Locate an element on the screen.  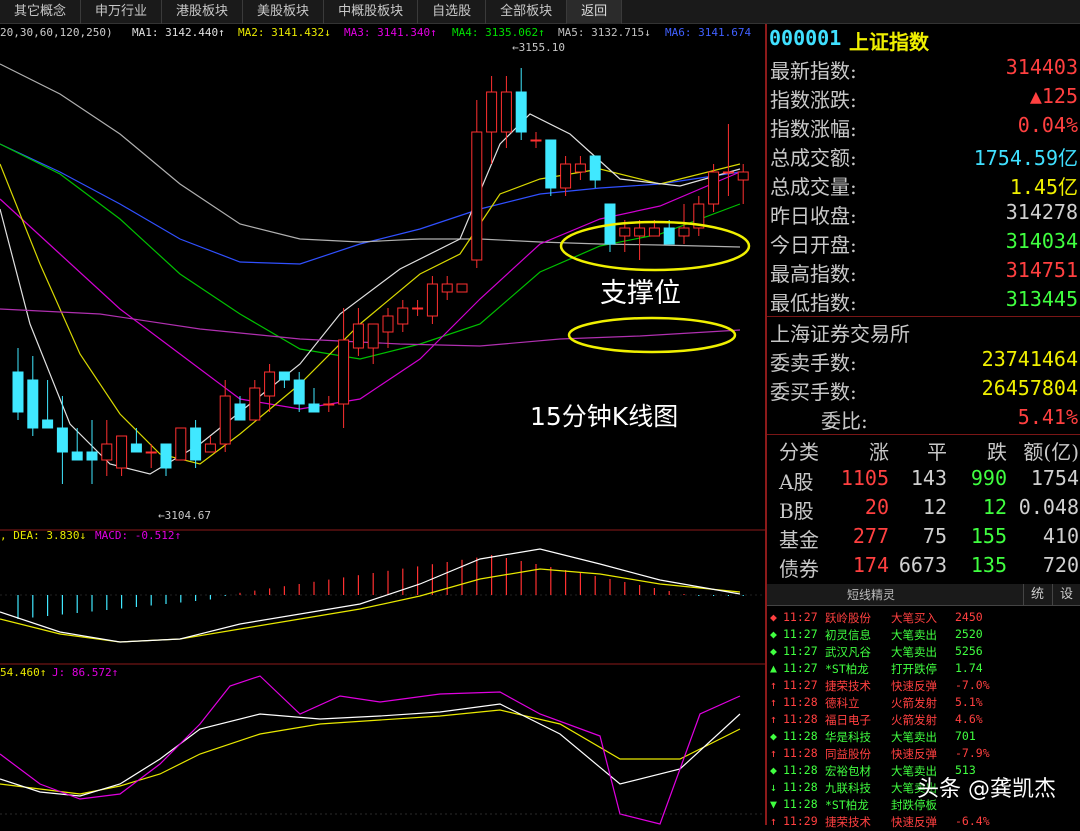
spirit-item: ↑11:28德科立火箭发射5.1% is located at coordinates (923, 703).